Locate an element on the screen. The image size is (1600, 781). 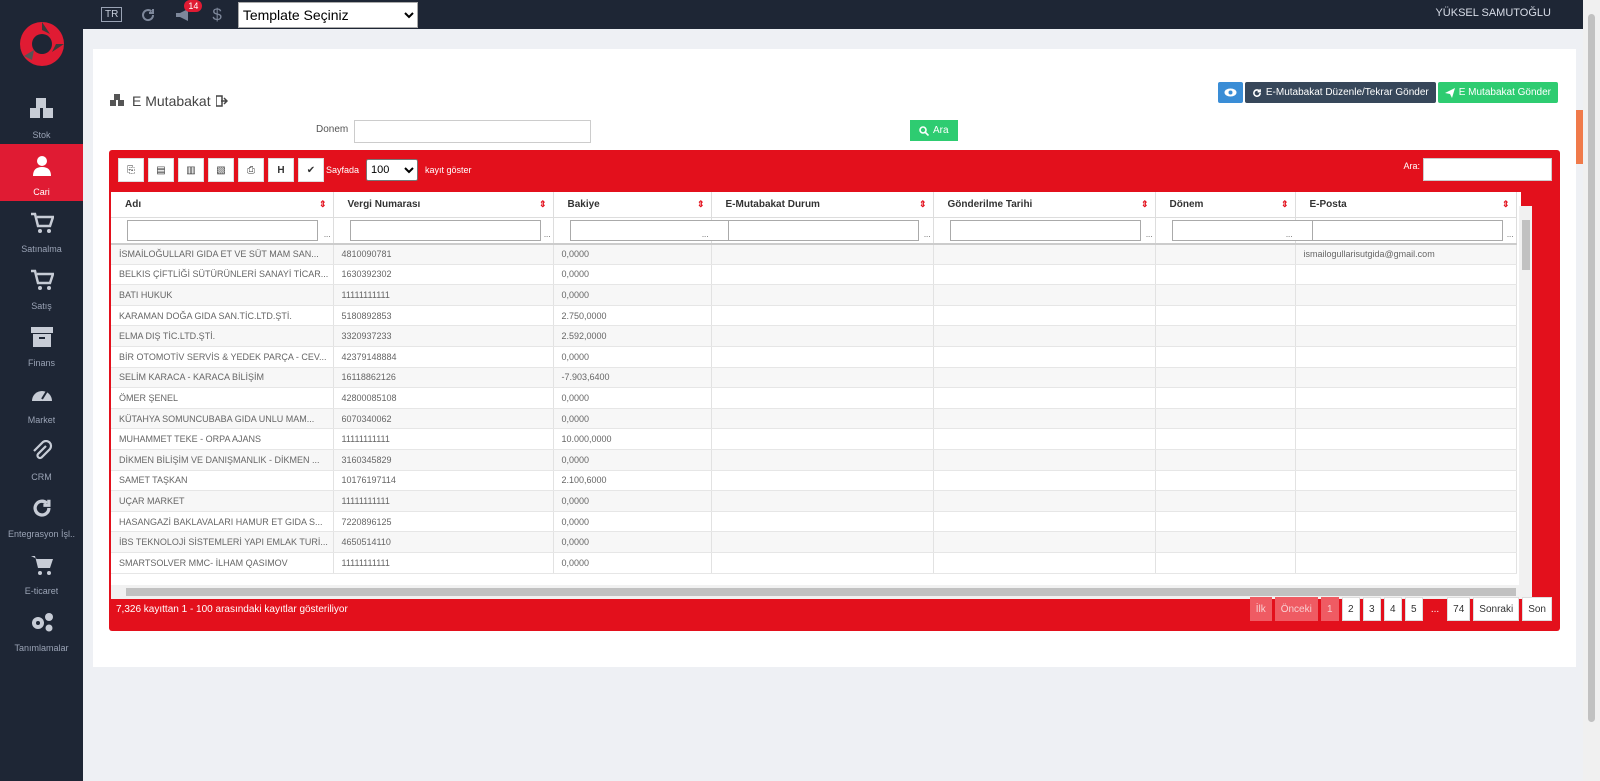
column-header: E-Mutabakat Durum ⇕ is located at coordinates (822, 205).